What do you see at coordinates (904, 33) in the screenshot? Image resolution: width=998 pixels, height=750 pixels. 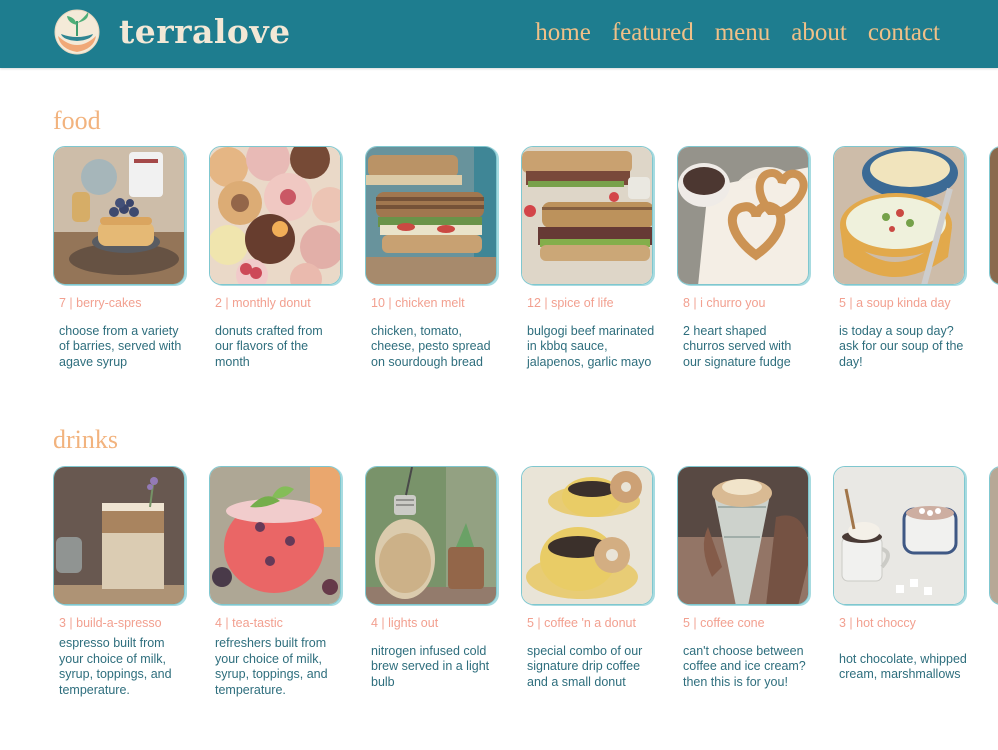 I see `nav-contact: contact` at bounding box center [904, 33].